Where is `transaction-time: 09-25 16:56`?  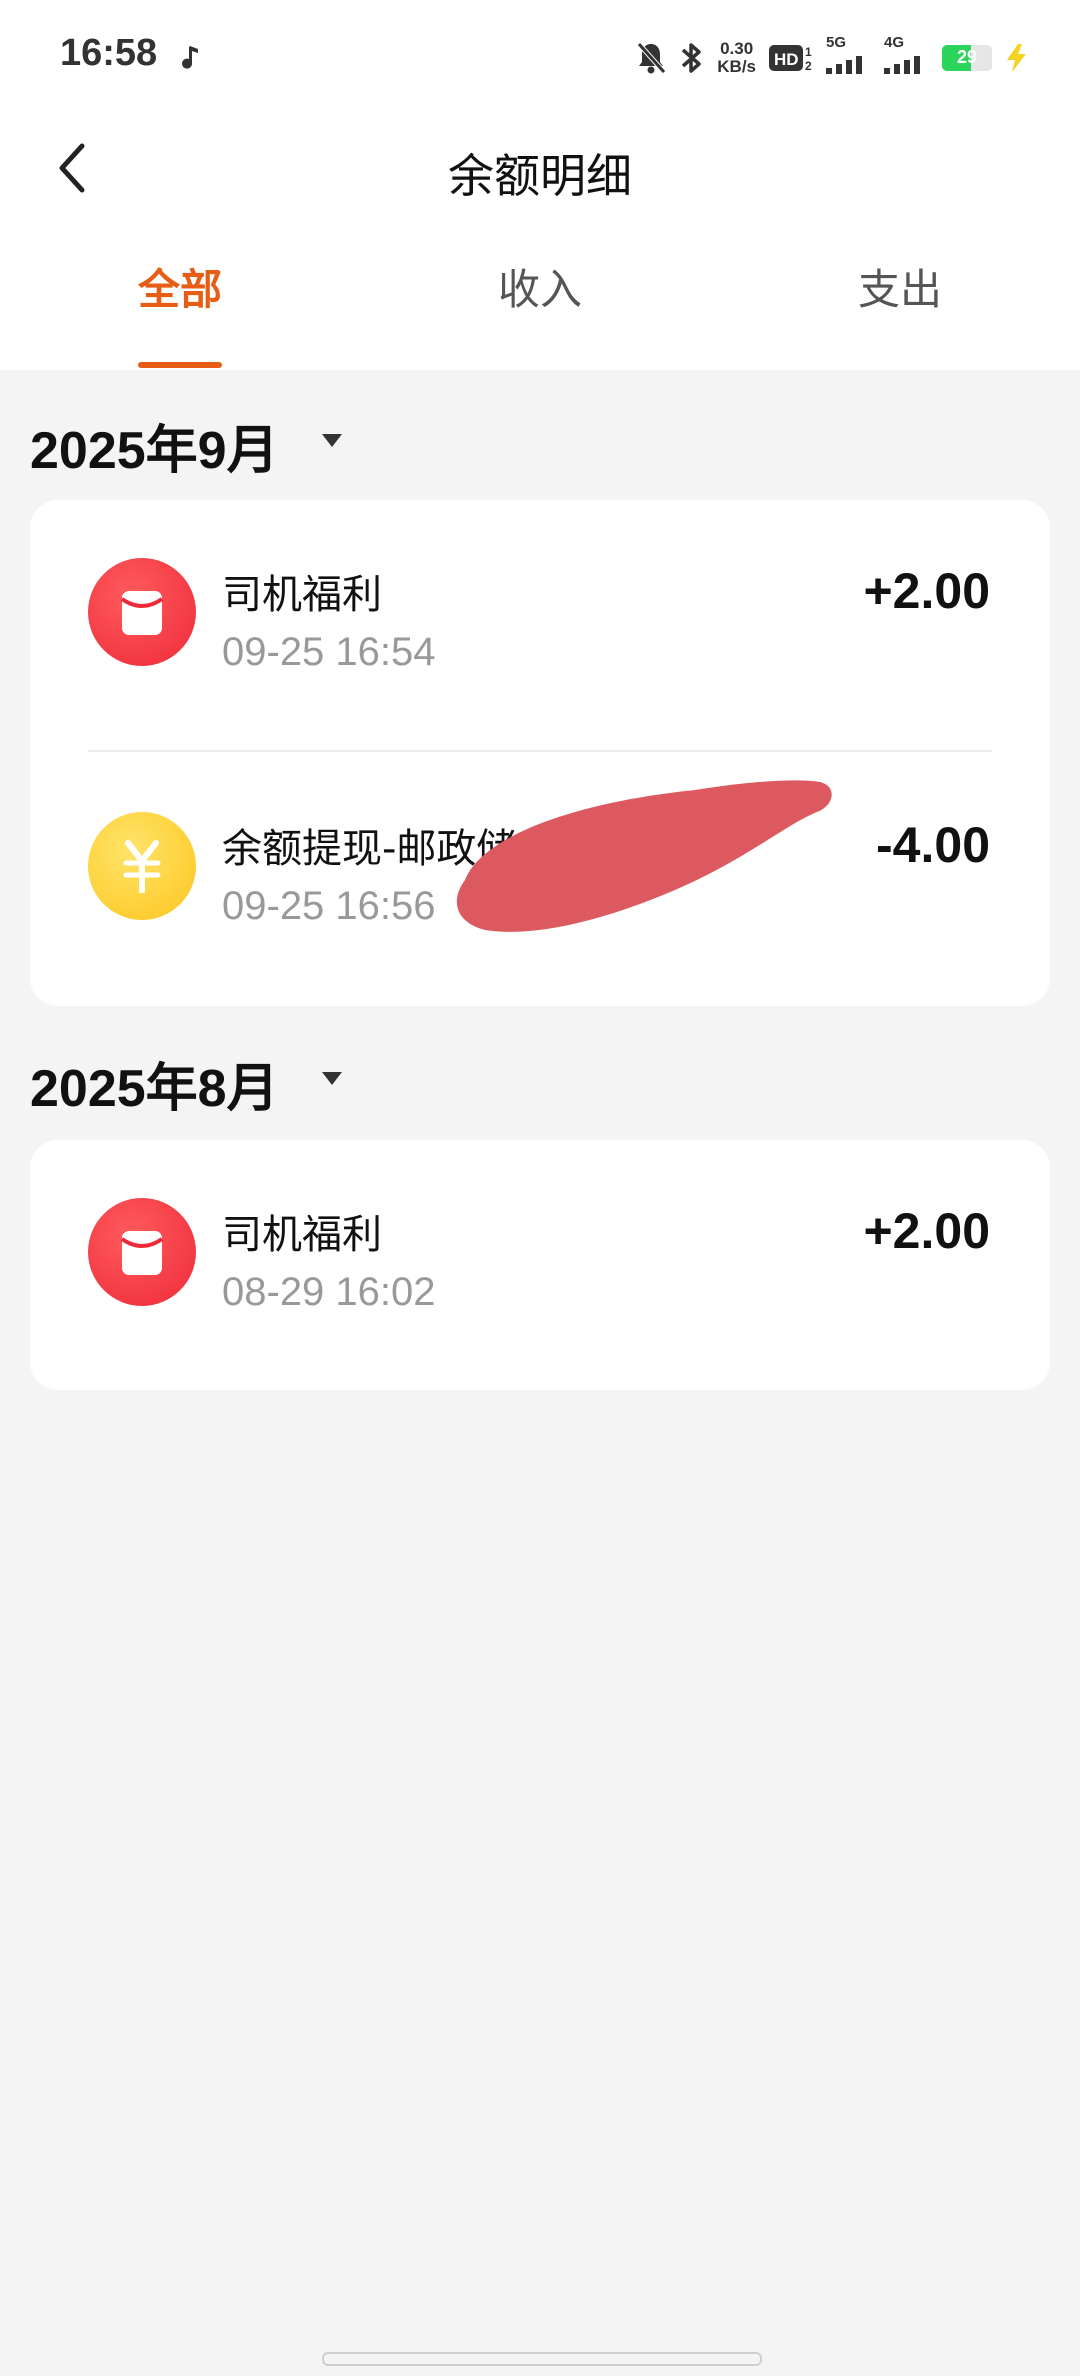
transaction-time: 09-25 16:56 is located at coordinates (329, 906).